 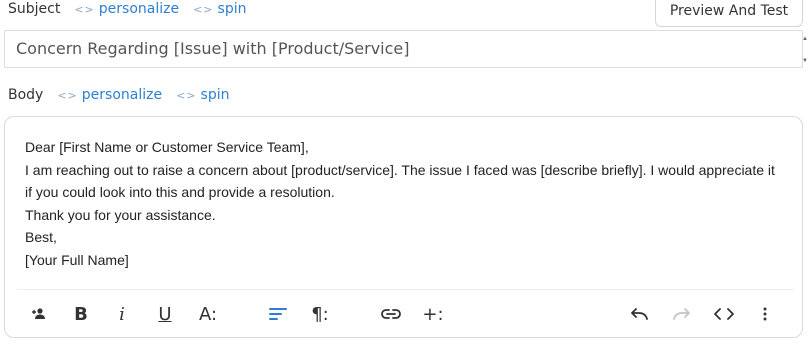 I want to click on body-label-row: Body <> personalize <> spin, so click(x=118, y=95).